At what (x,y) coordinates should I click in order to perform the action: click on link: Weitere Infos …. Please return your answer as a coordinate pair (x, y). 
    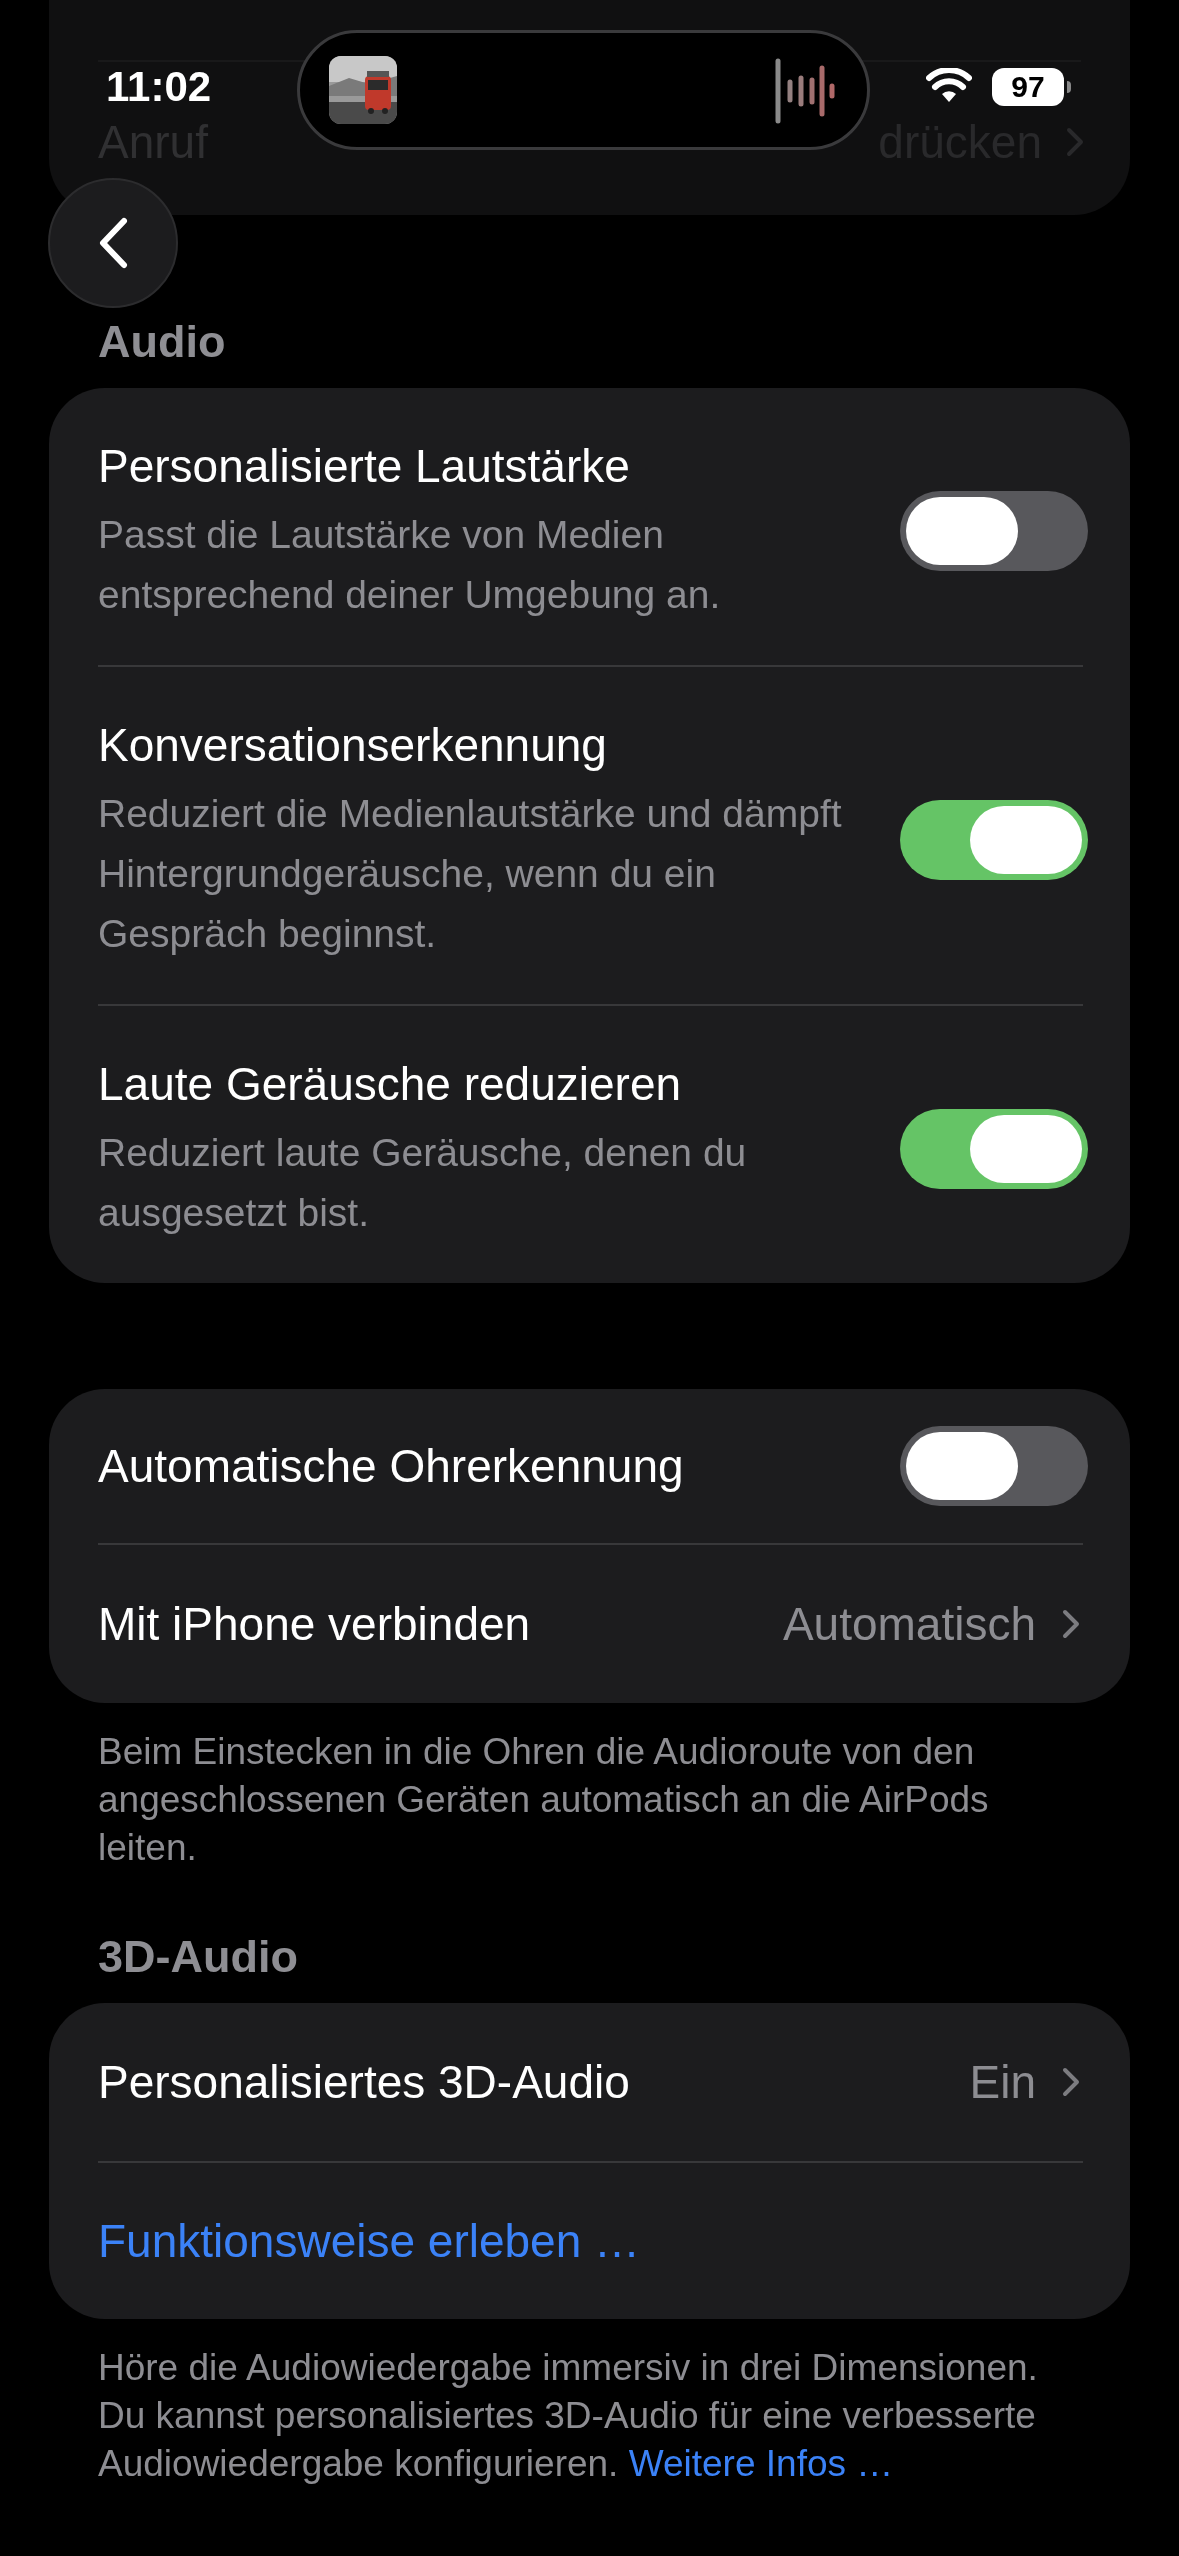
    Looking at the image, I should click on (761, 2463).